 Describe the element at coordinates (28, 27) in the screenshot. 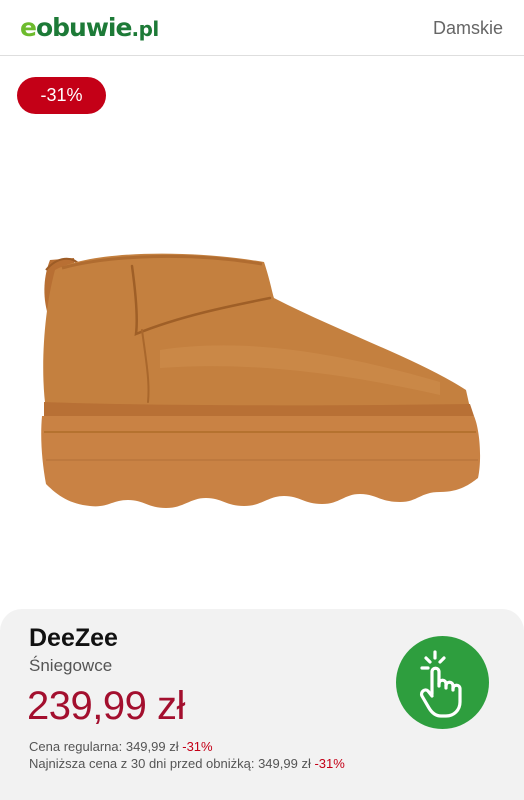

I see `logo-letter-e: e` at that location.